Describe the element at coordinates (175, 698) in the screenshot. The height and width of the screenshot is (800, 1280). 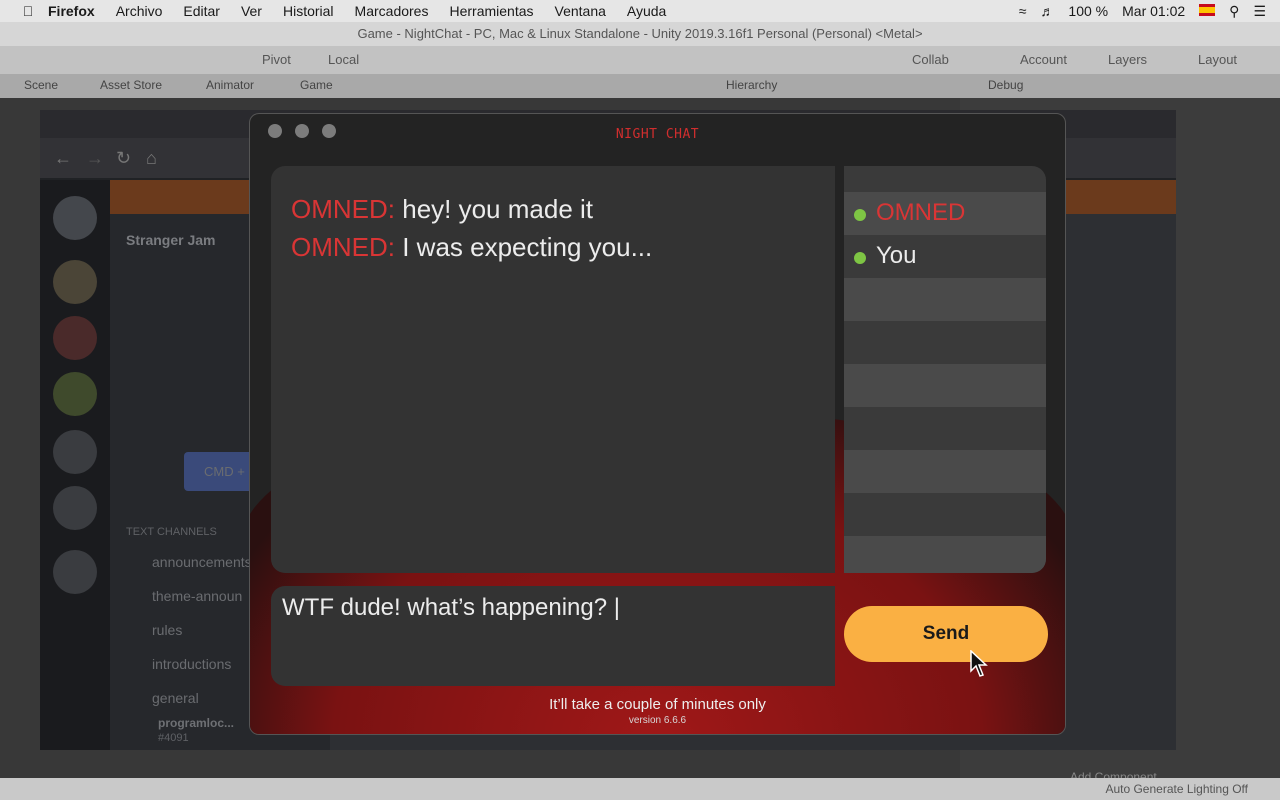
I see `channel-general: general` at that location.